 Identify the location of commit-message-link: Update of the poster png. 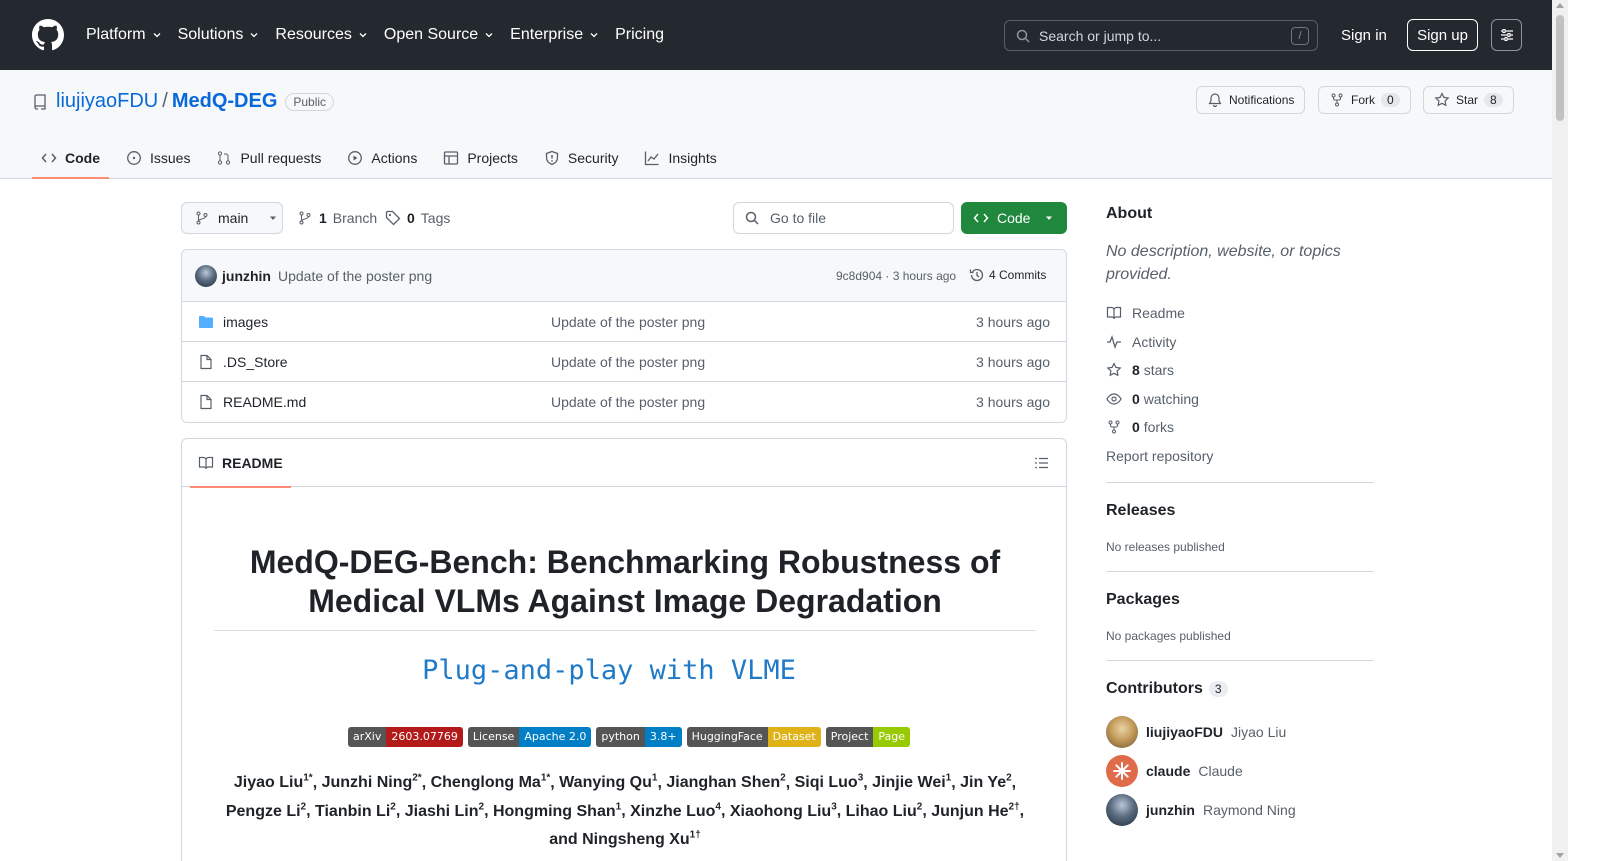
(355, 276).